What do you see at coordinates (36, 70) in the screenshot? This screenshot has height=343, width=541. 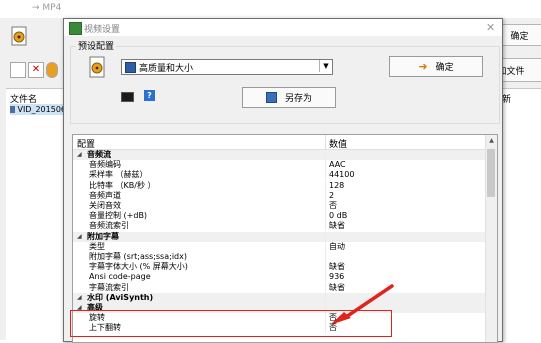 I see `toolbar-delete-icon: ✕` at bounding box center [36, 70].